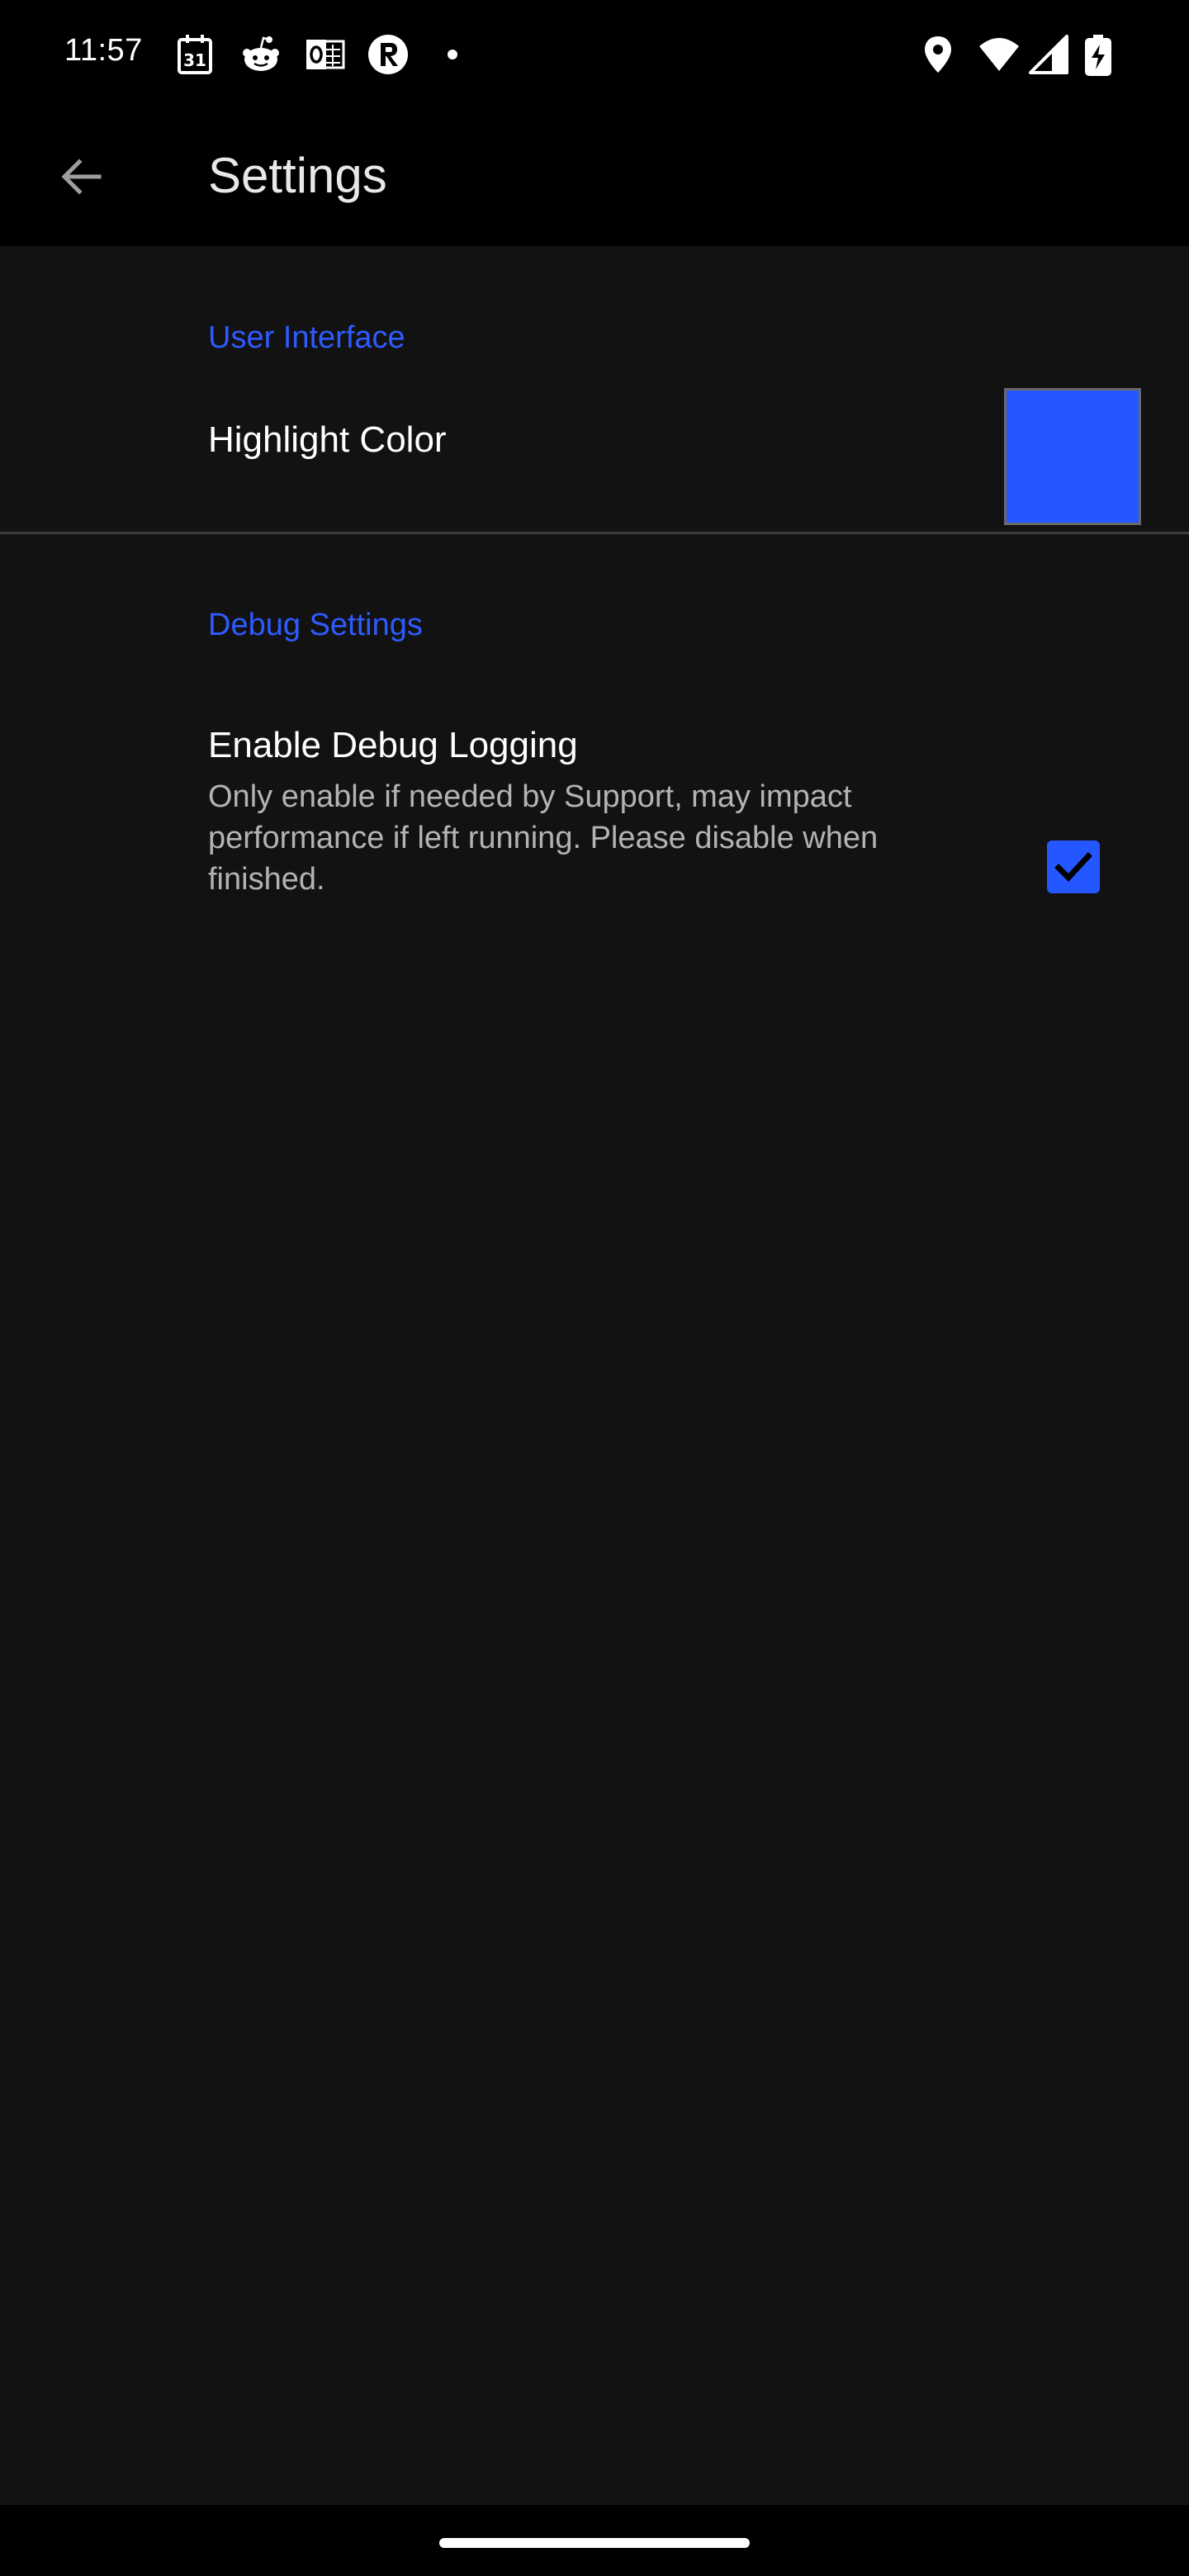 The height and width of the screenshot is (2576, 1189). Describe the element at coordinates (306, 337) in the screenshot. I see `section-header-user-interface: User Interface` at that location.